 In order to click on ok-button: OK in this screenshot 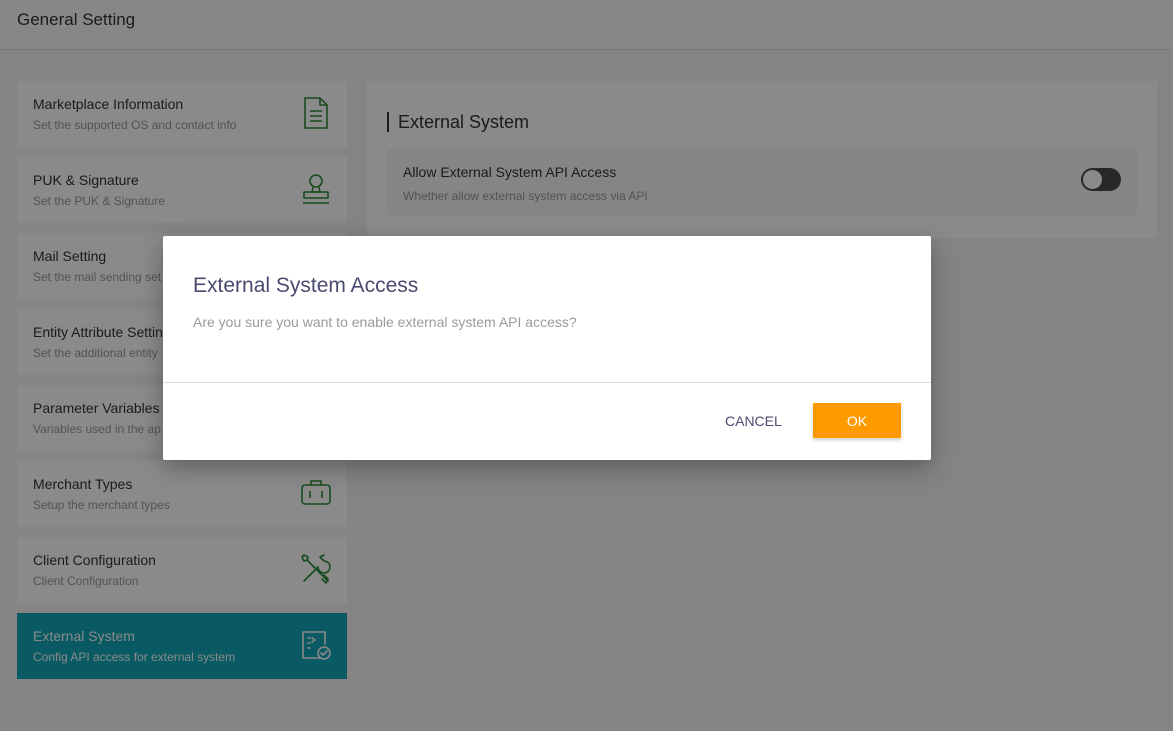, I will do `click(857, 420)`.